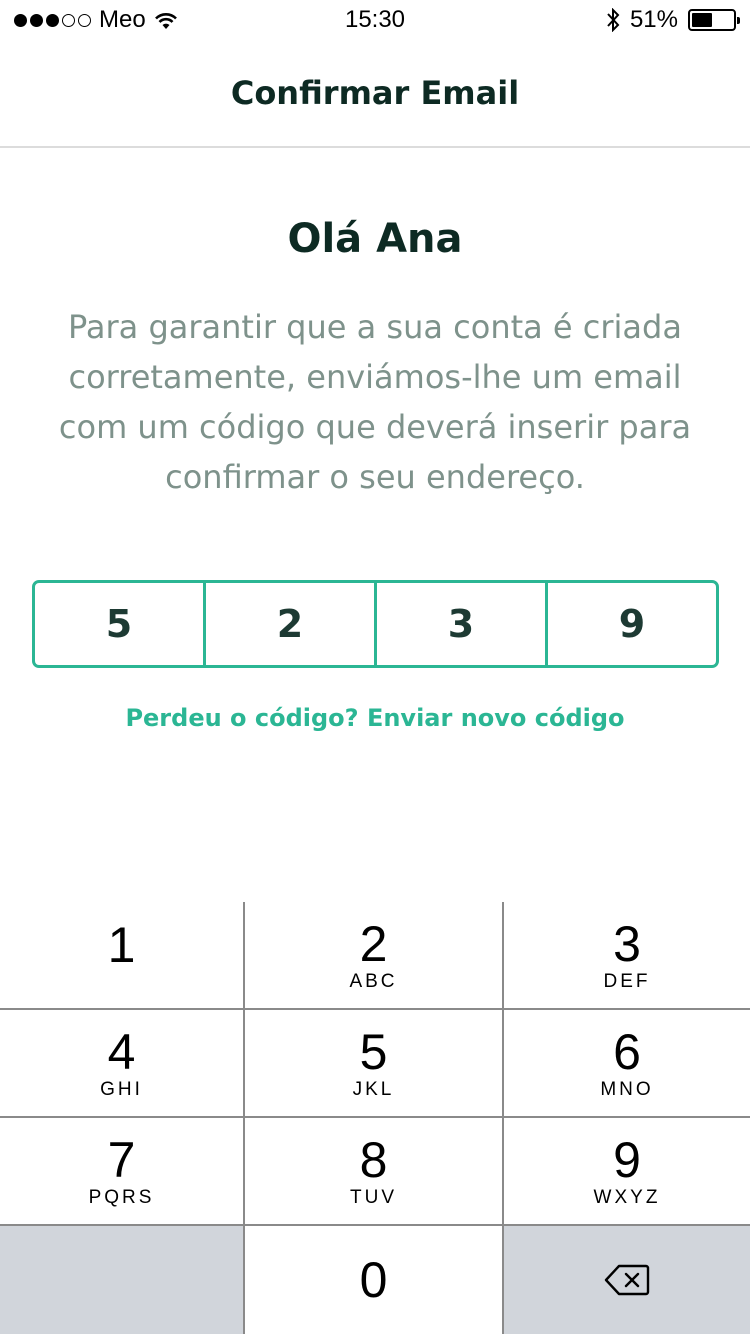 The width and height of the screenshot is (750, 1334). Describe the element at coordinates (373, 944) in the screenshot. I see `key-number: 2` at that location.